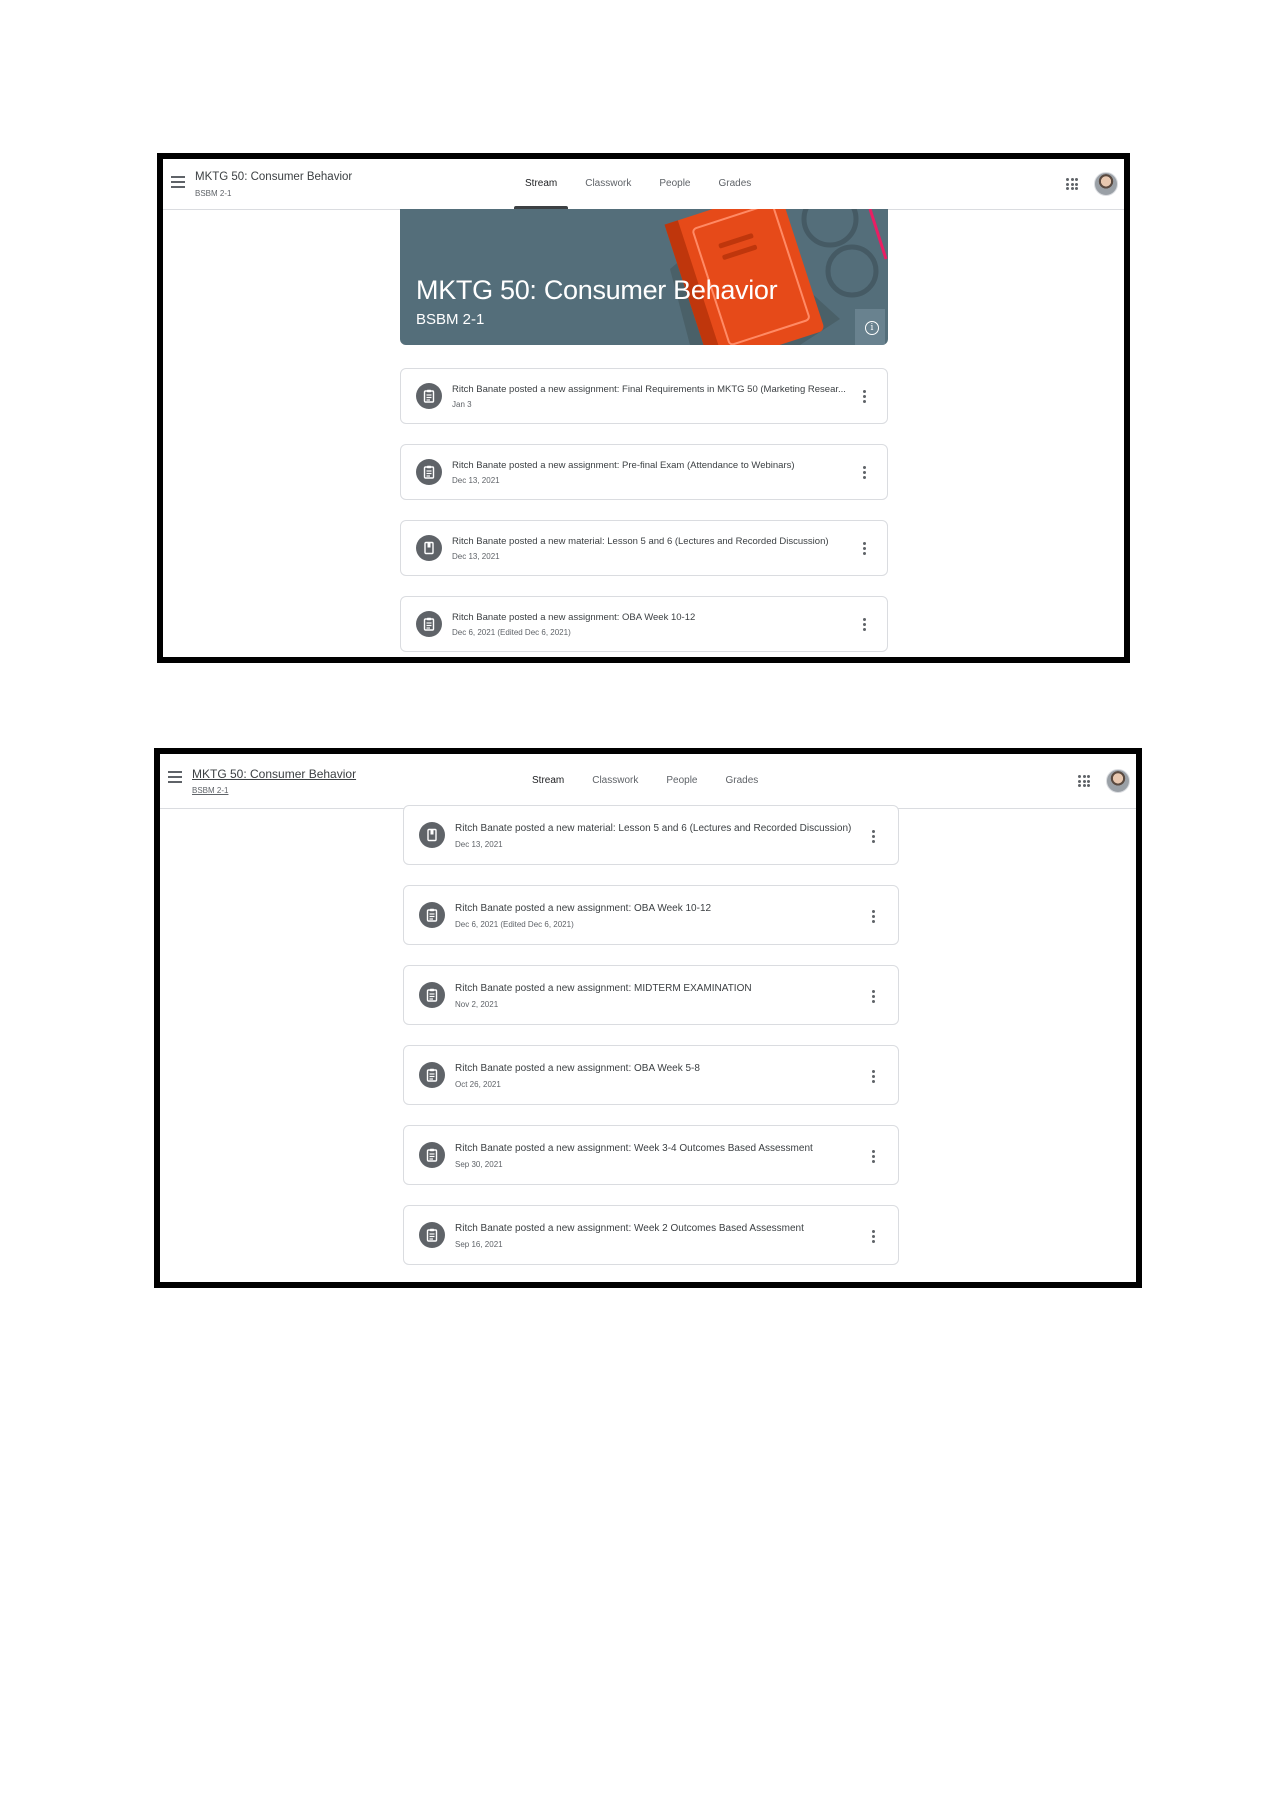  I want to click on post-date: Sep 30, 2021, so click(479, 1164).